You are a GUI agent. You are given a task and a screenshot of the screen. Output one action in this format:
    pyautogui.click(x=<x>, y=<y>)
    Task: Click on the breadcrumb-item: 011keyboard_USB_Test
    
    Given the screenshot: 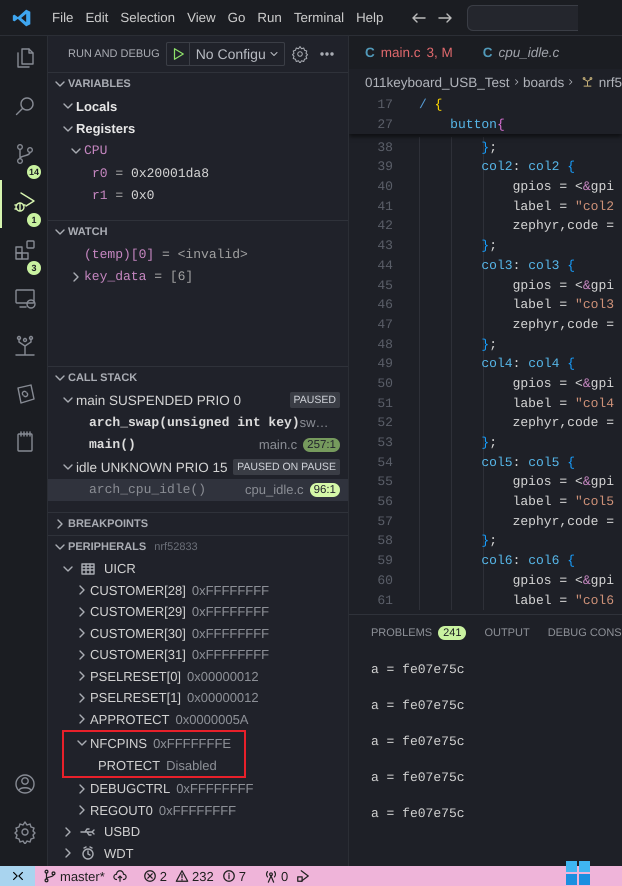 What is the action you would take?
    pyautogui.click(x=437, y=82)
    